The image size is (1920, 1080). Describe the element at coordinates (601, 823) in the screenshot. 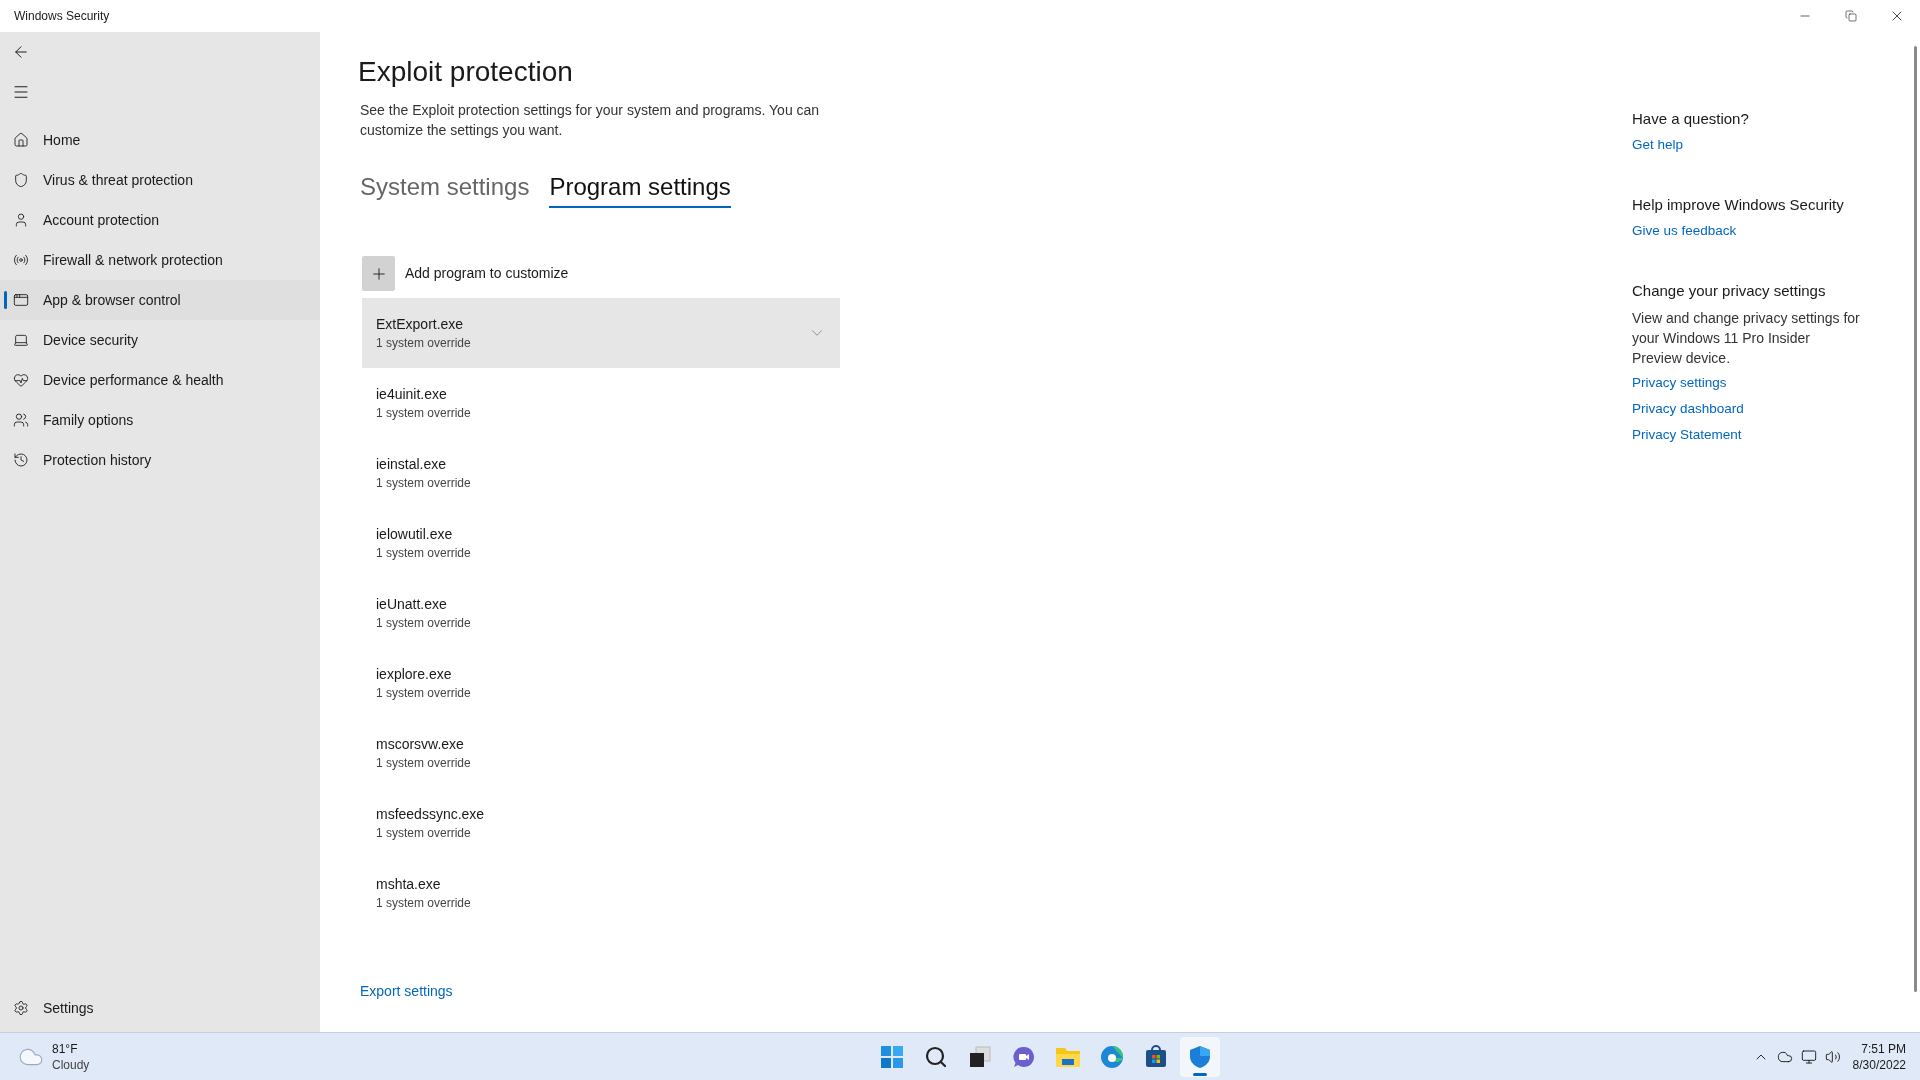

I see `program-item: msfeedssync.exe 1 system override` at that location.